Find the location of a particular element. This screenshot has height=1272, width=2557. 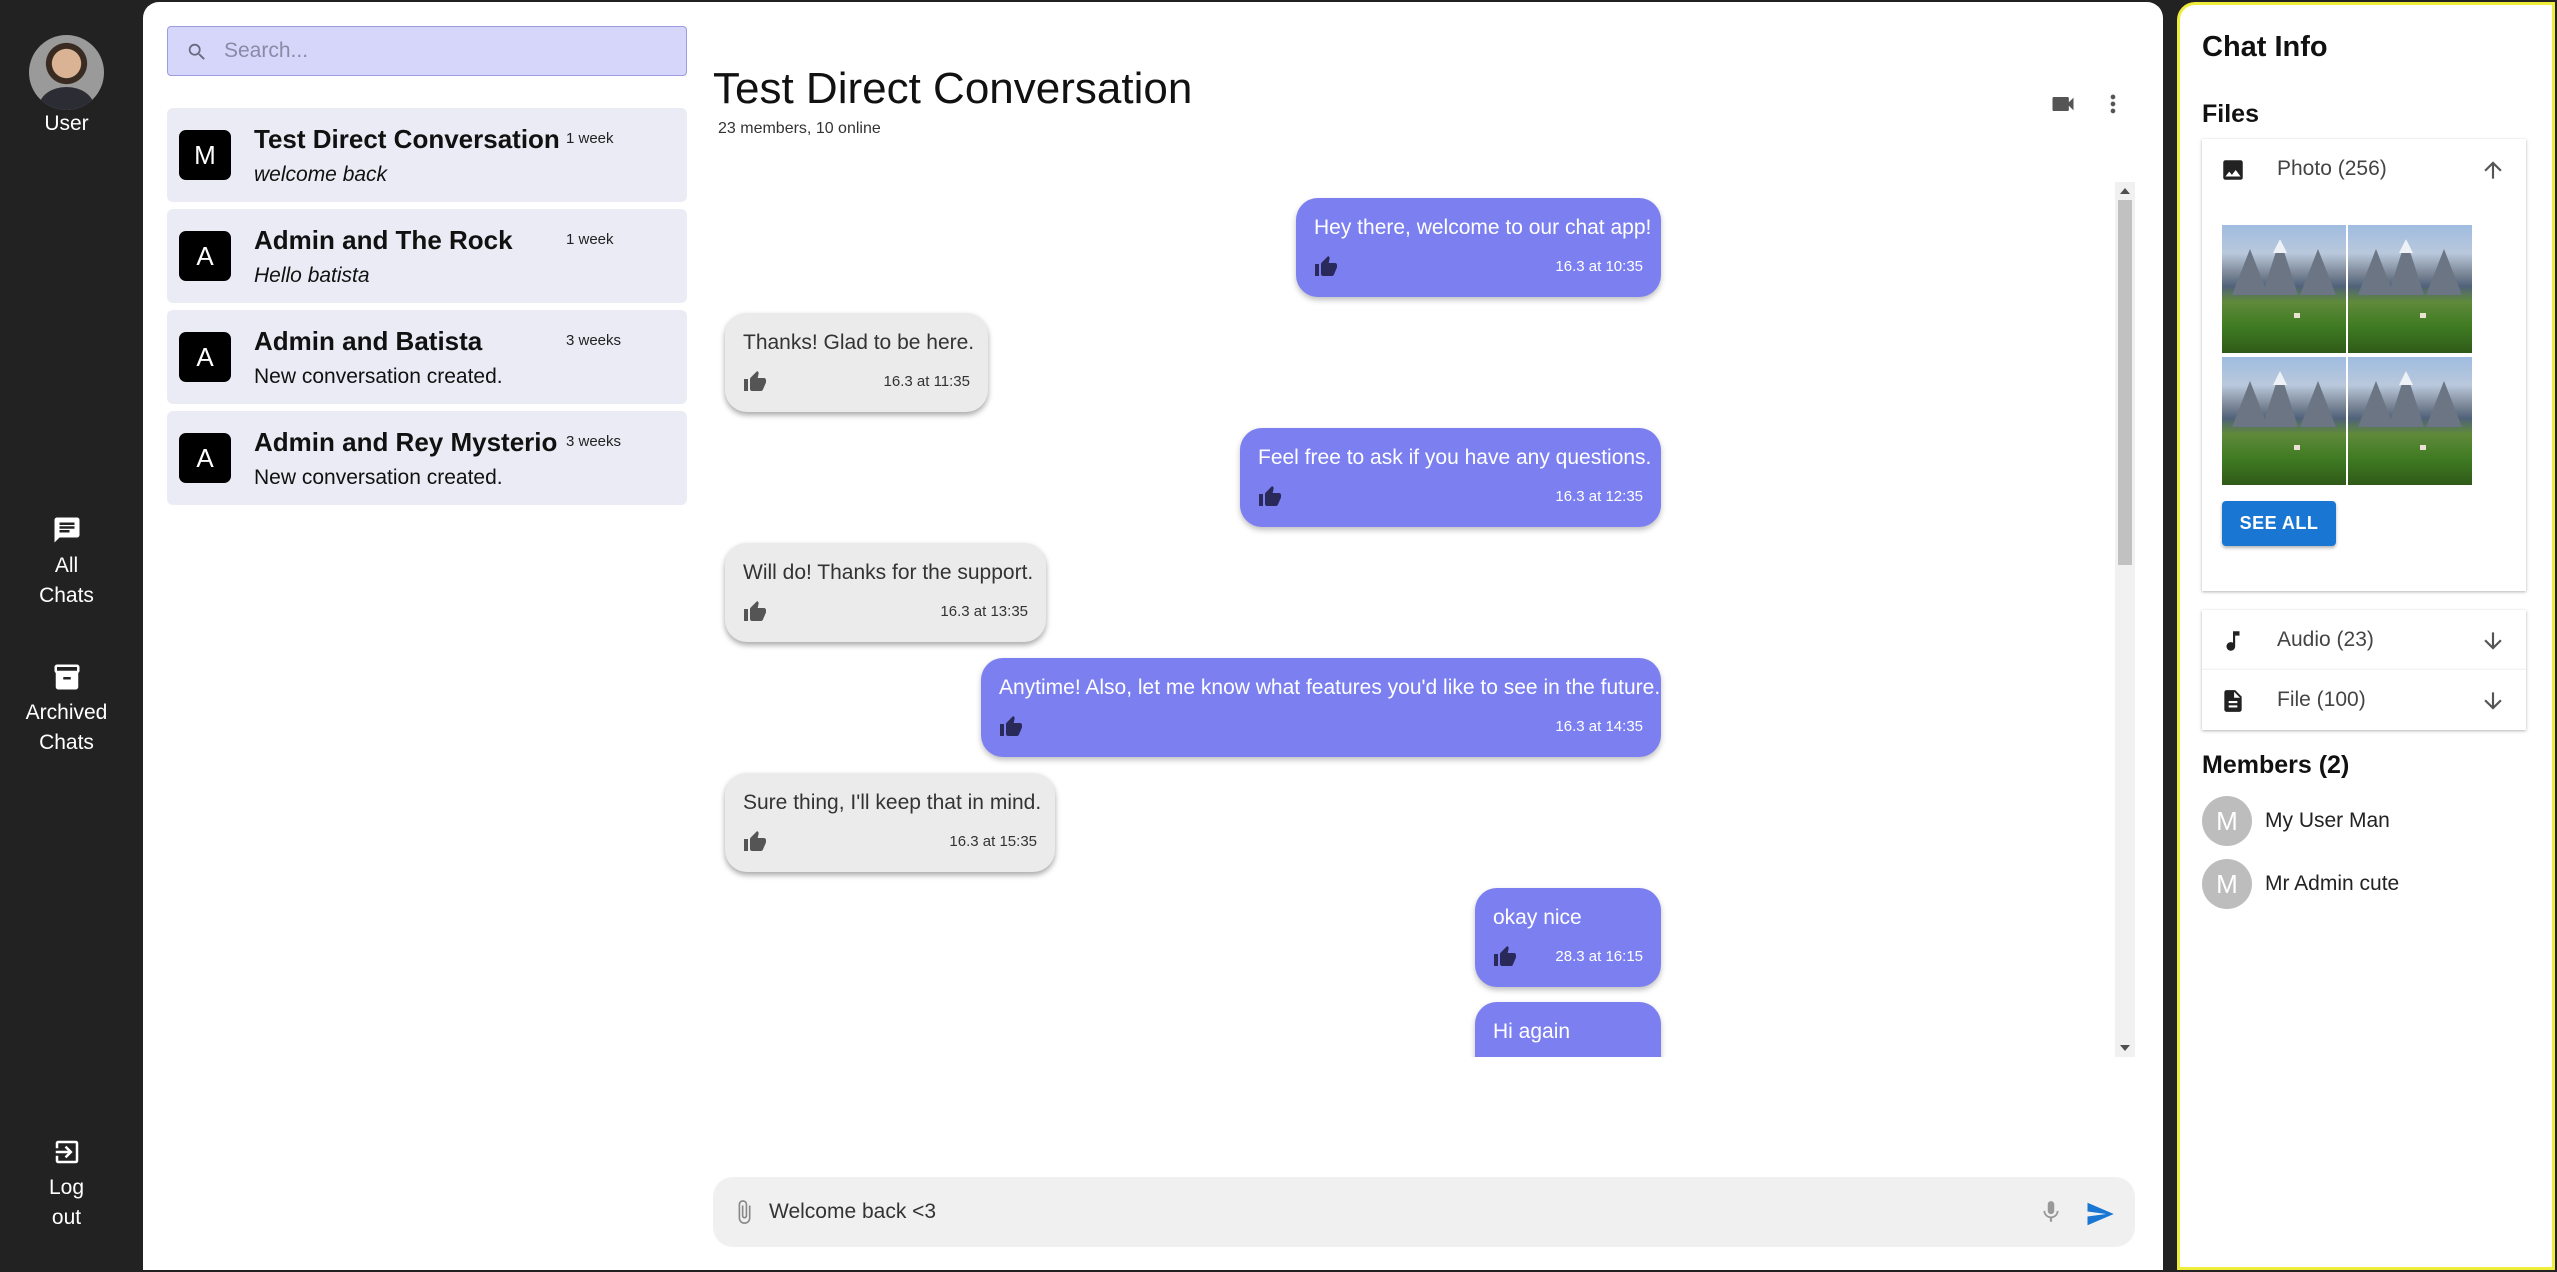

microphone-icon is located at coordinates (2051, 1212).